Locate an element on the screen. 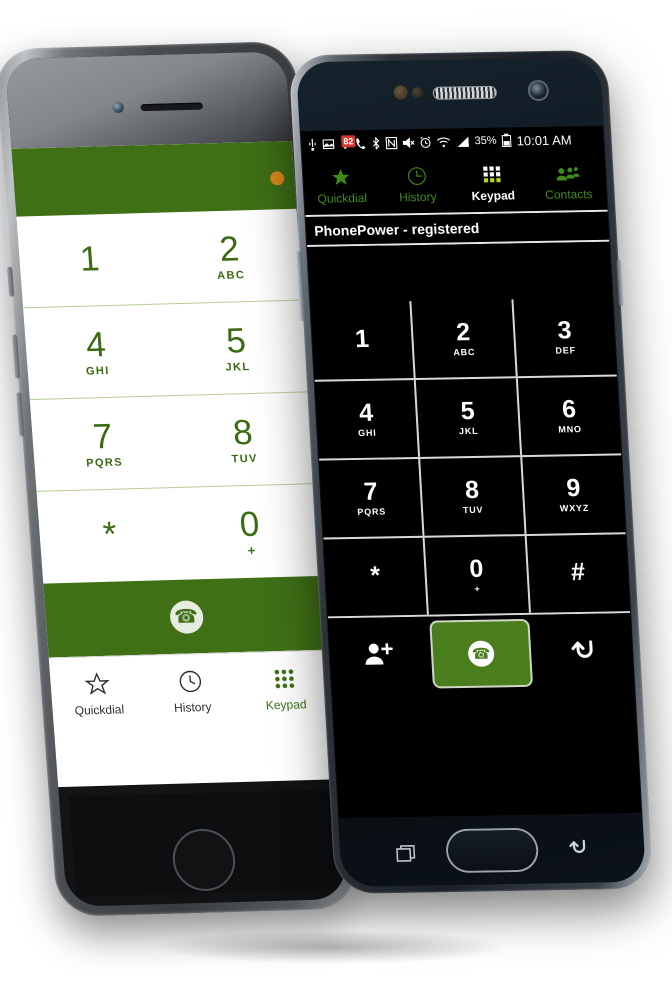  light-sensor-icon is located at coordinates (417, 93).